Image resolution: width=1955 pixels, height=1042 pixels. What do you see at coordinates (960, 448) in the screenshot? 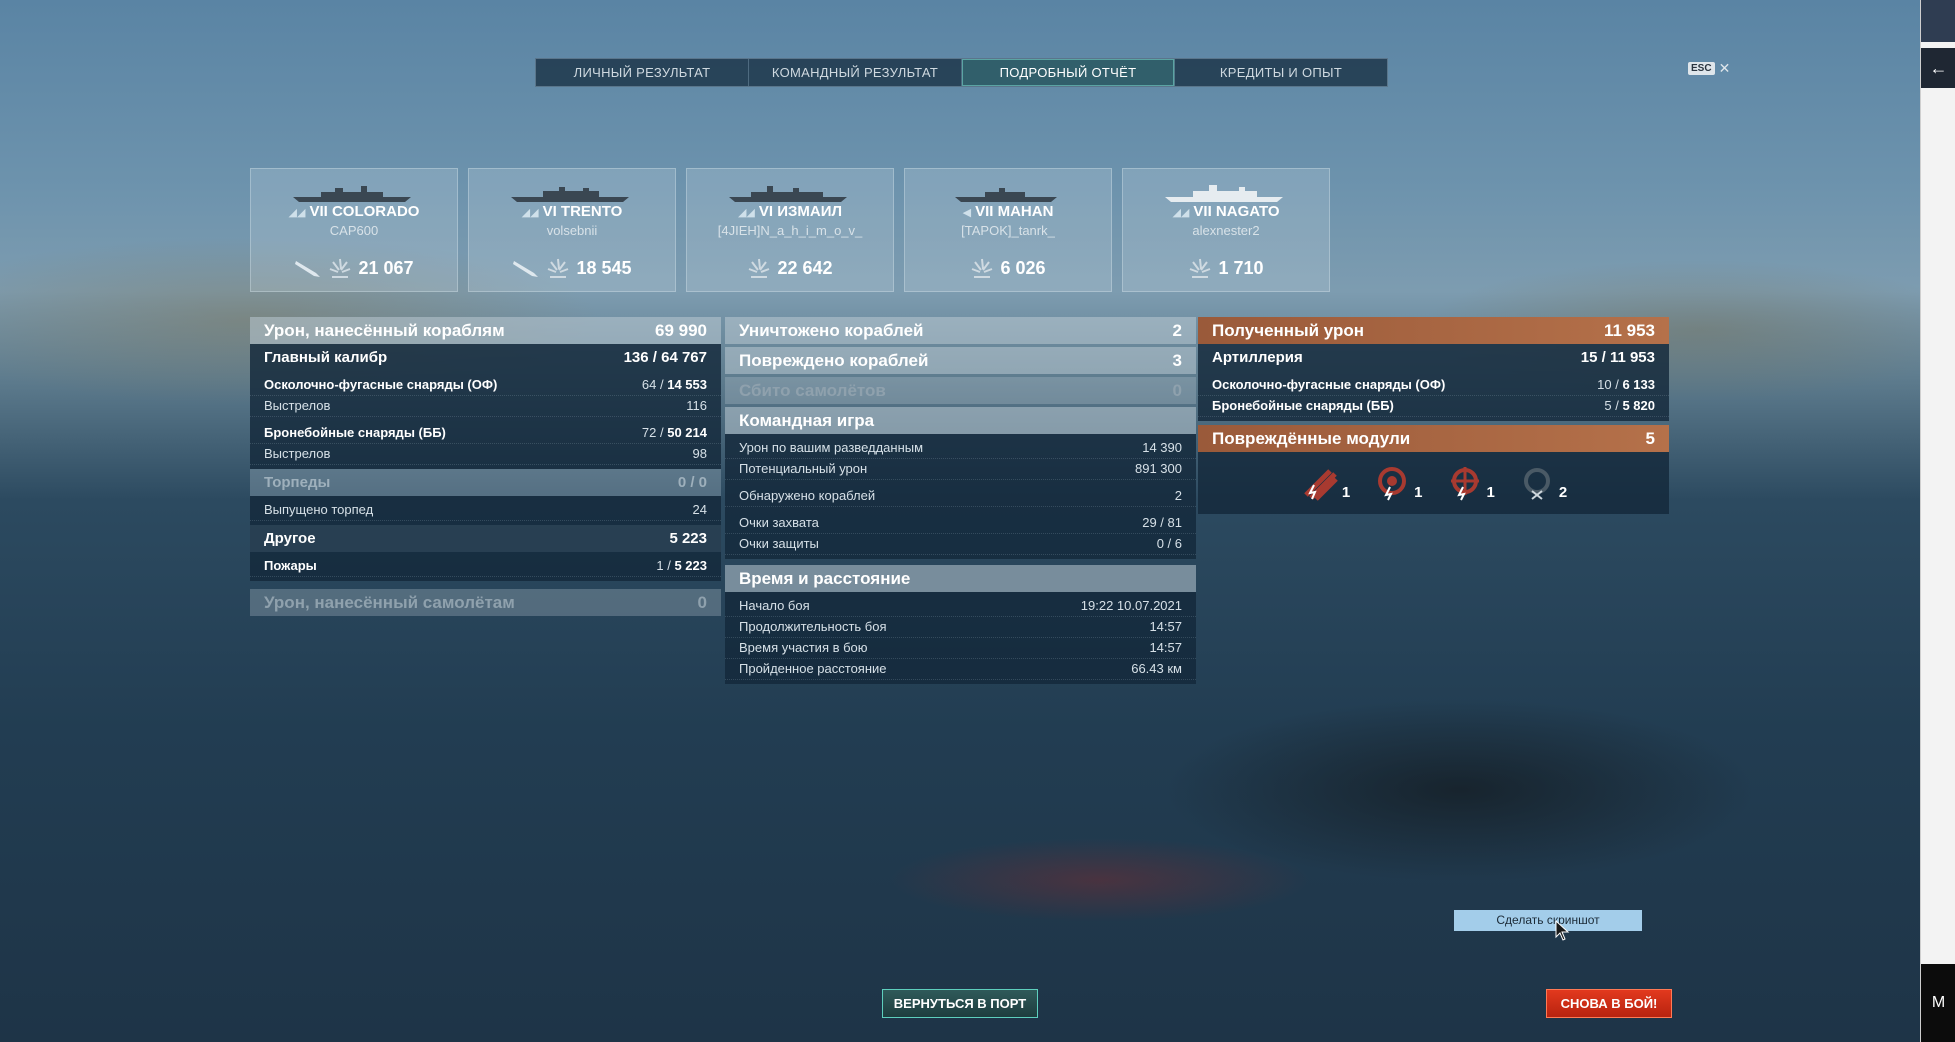
I see `spotting-damage-row: Урон по вашим разведданным 14 390` at bounding box center [960, 448].